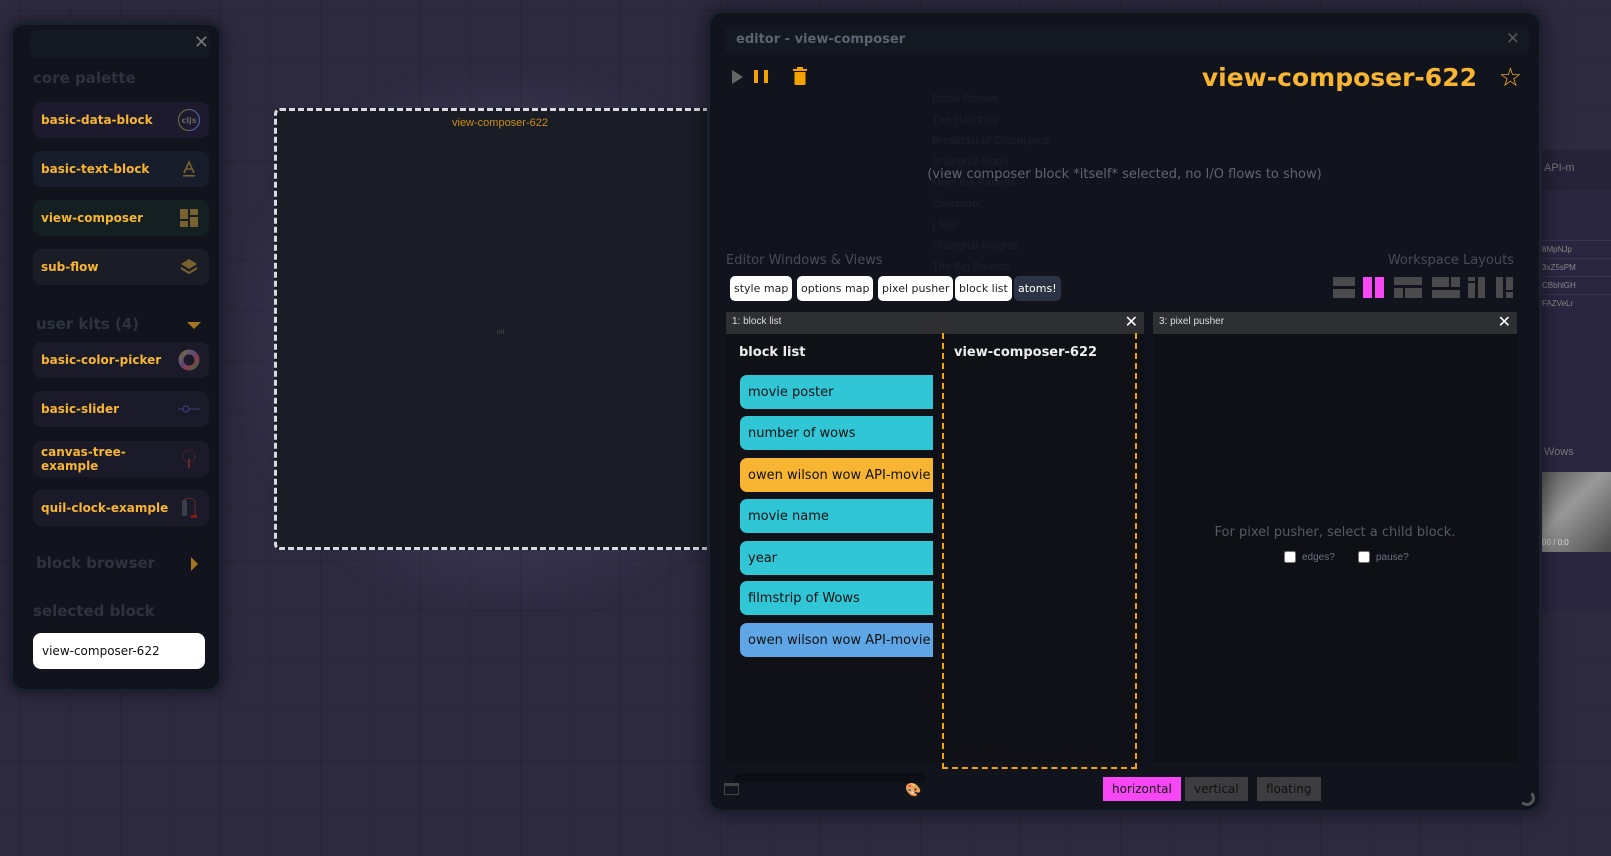  What do you see at coordinates (1446, 288) in the screenshot?
I see `layout-top-split-bottom-icon` at bounding box center [1446, 288].